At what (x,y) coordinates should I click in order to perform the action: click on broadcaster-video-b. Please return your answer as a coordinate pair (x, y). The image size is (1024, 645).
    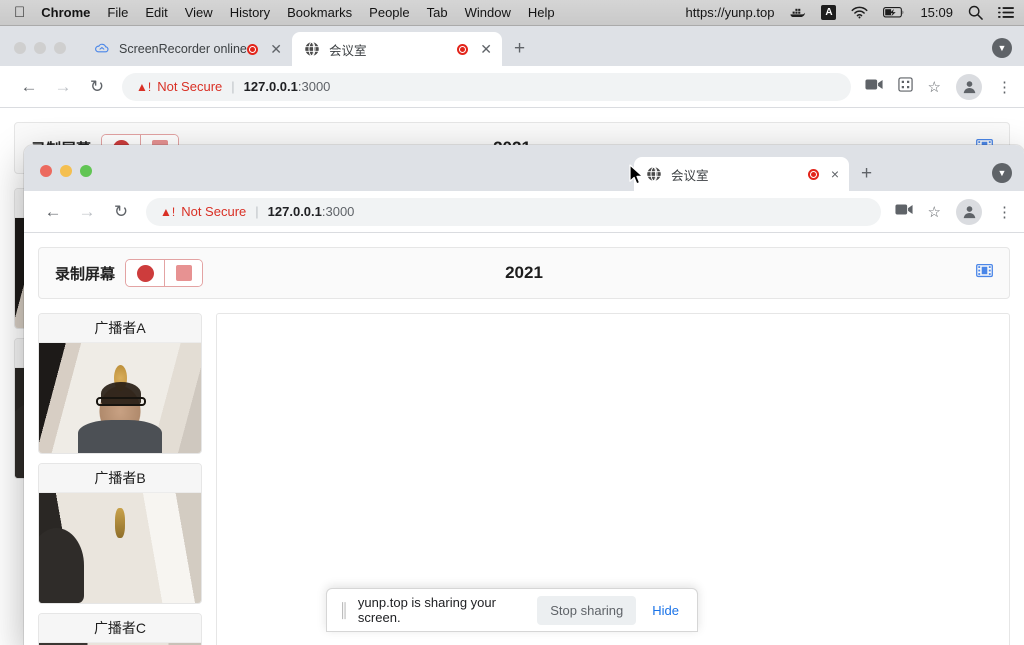
    Looking at the image, I should click on (120, 548).